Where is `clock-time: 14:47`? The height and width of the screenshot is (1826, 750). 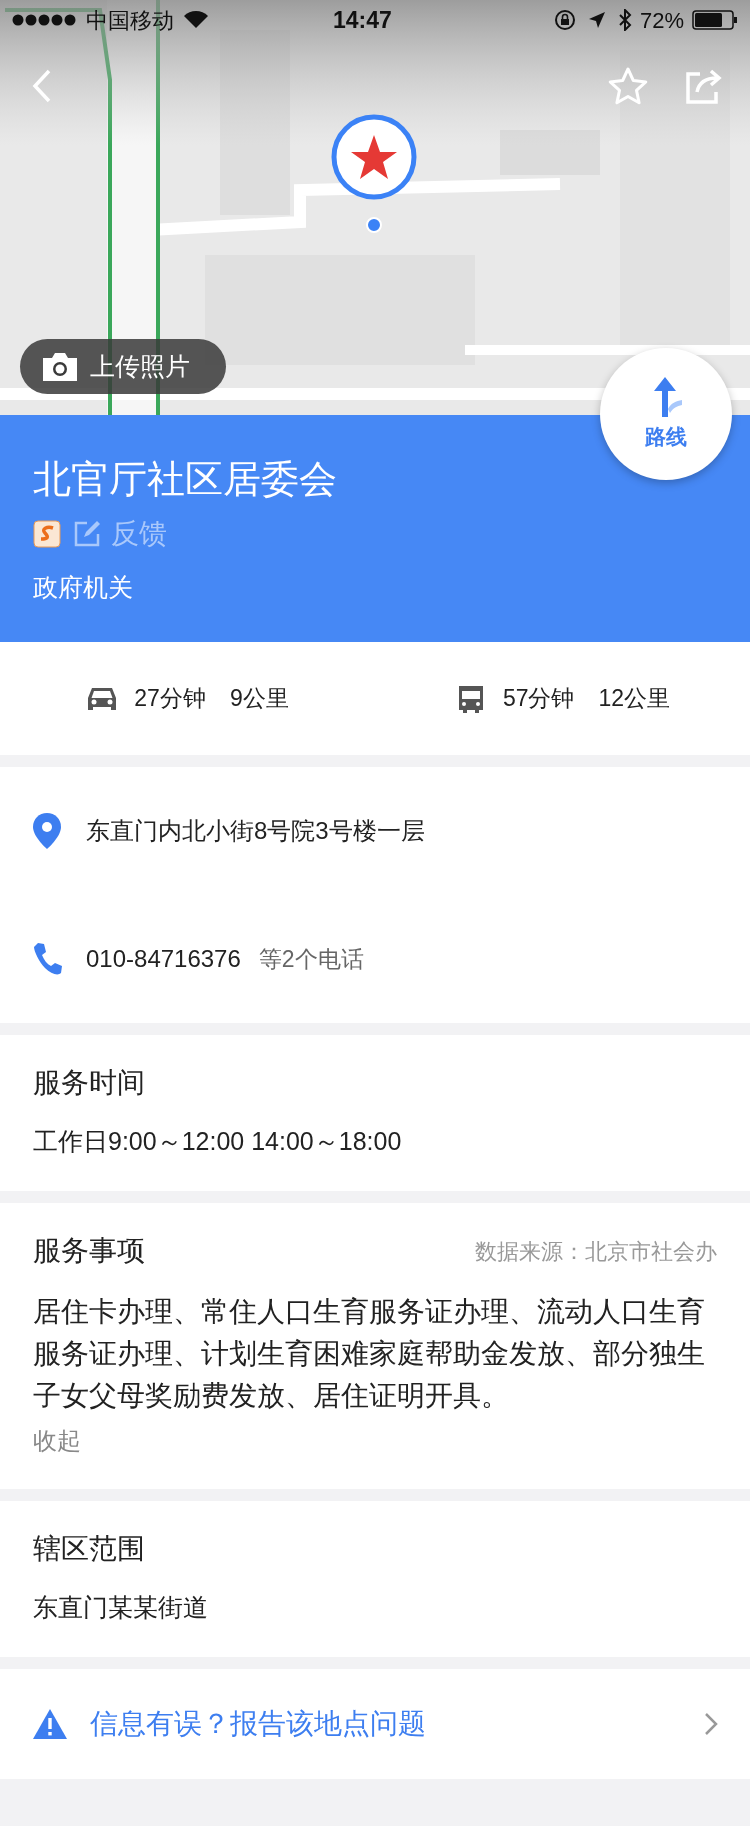 clock-time: 14:47 is located at coordinates (362, 20).